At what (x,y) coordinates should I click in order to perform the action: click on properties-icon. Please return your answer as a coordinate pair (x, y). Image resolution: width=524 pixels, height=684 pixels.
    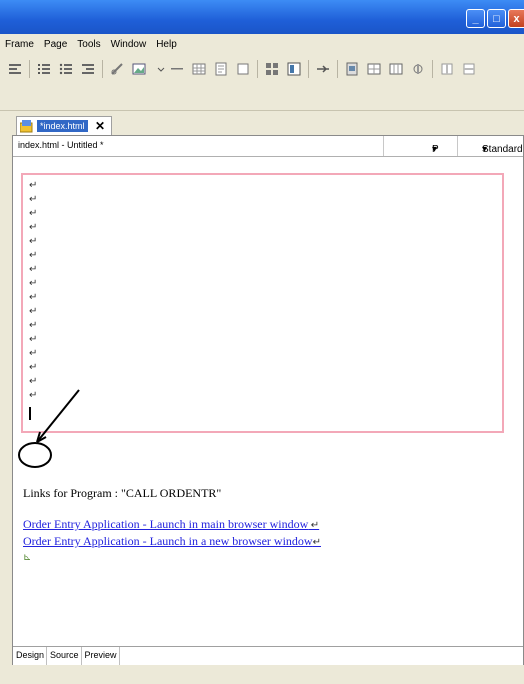
    Looking at the image, I should click on (418, 69).